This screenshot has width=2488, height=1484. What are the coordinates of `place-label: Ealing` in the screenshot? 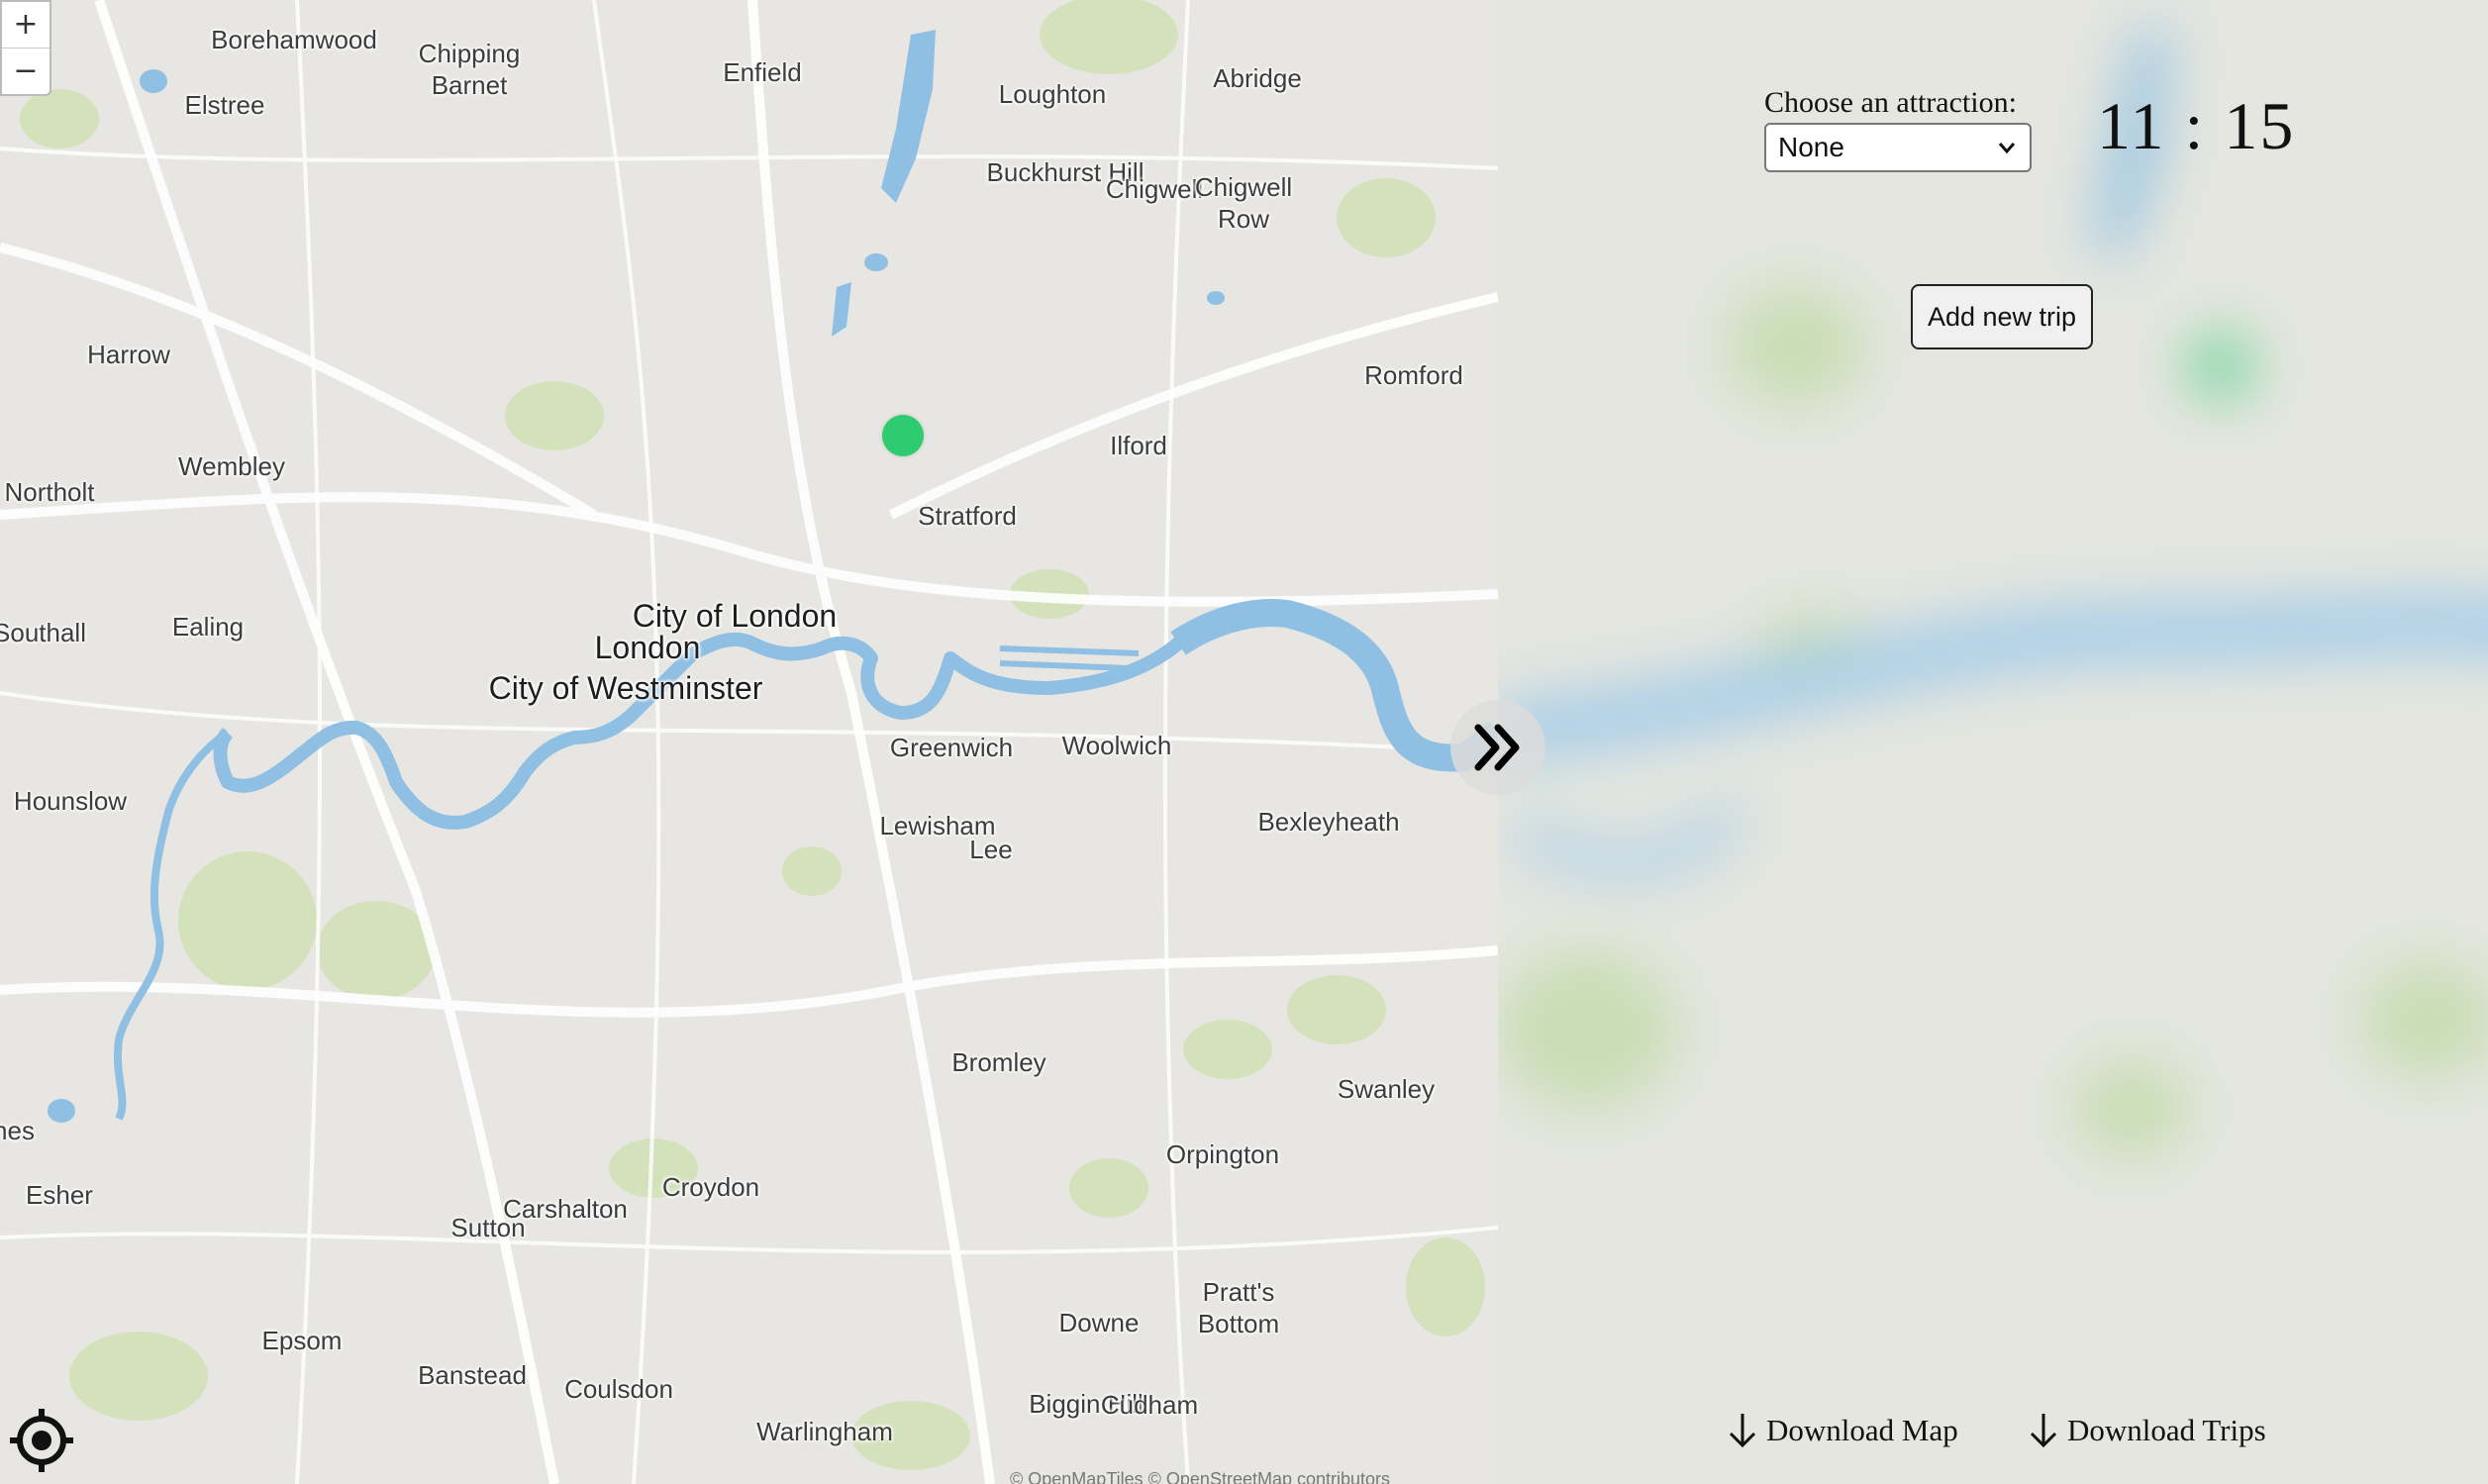 It's located at (208, 627).